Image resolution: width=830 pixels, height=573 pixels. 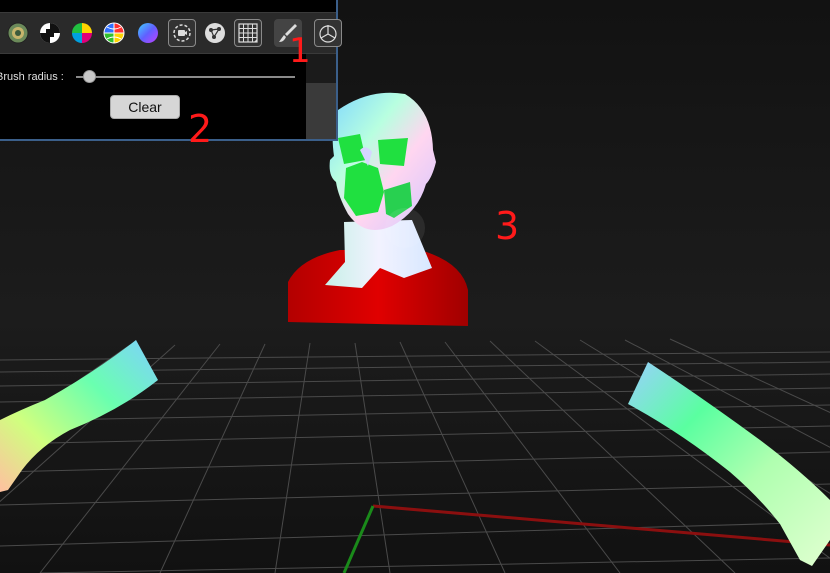 I want to click on gizmo-icon, so click(x=328, y=34).